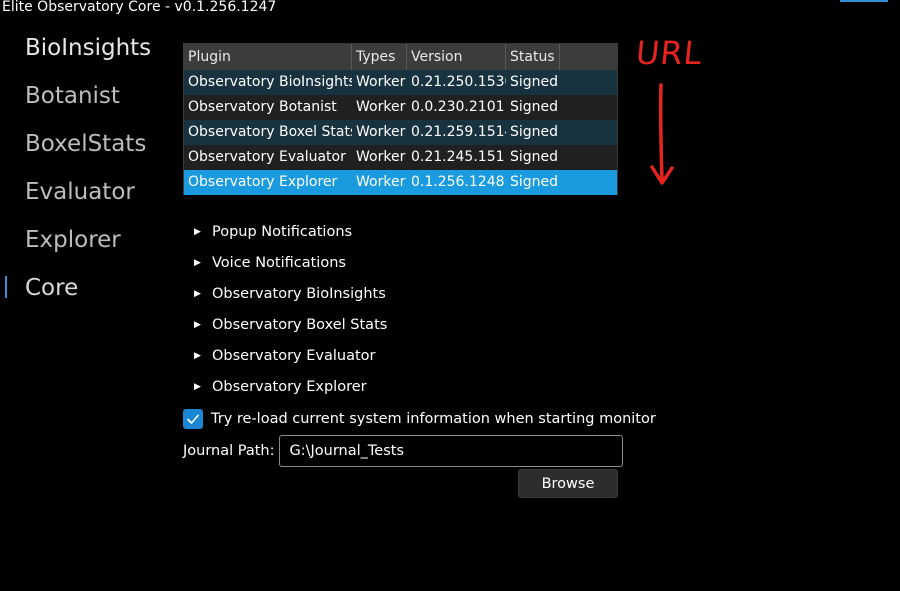 The image size is (900, 591). What do you see at coordinates (403, 386) in the screenshot?
I see `expander-observatory-explorer: ▶ Observatory Explorer` at bounding box center [403, 386].